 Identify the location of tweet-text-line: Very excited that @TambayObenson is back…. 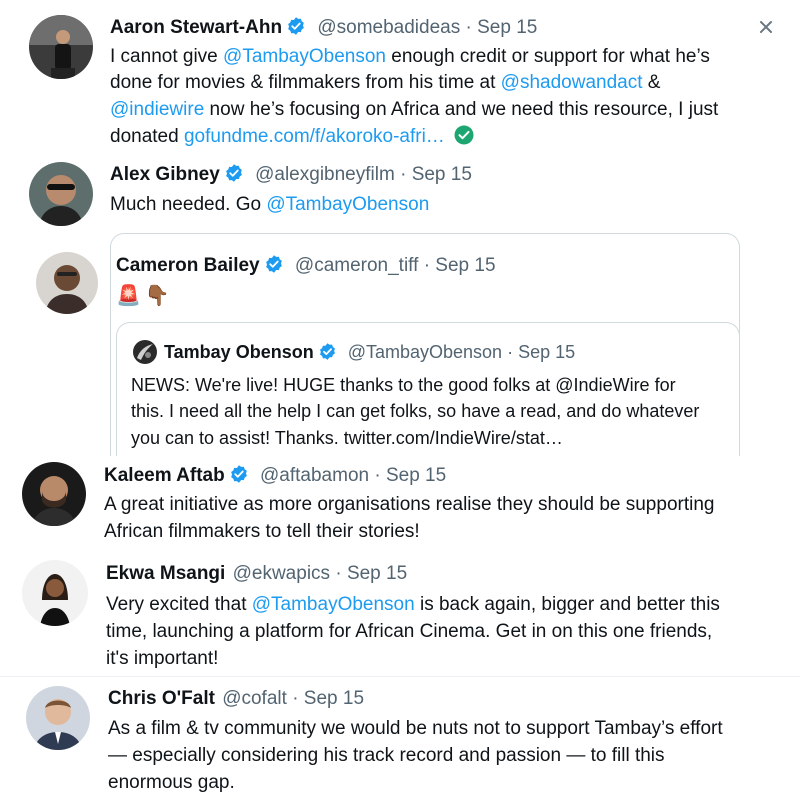
(413, 605).